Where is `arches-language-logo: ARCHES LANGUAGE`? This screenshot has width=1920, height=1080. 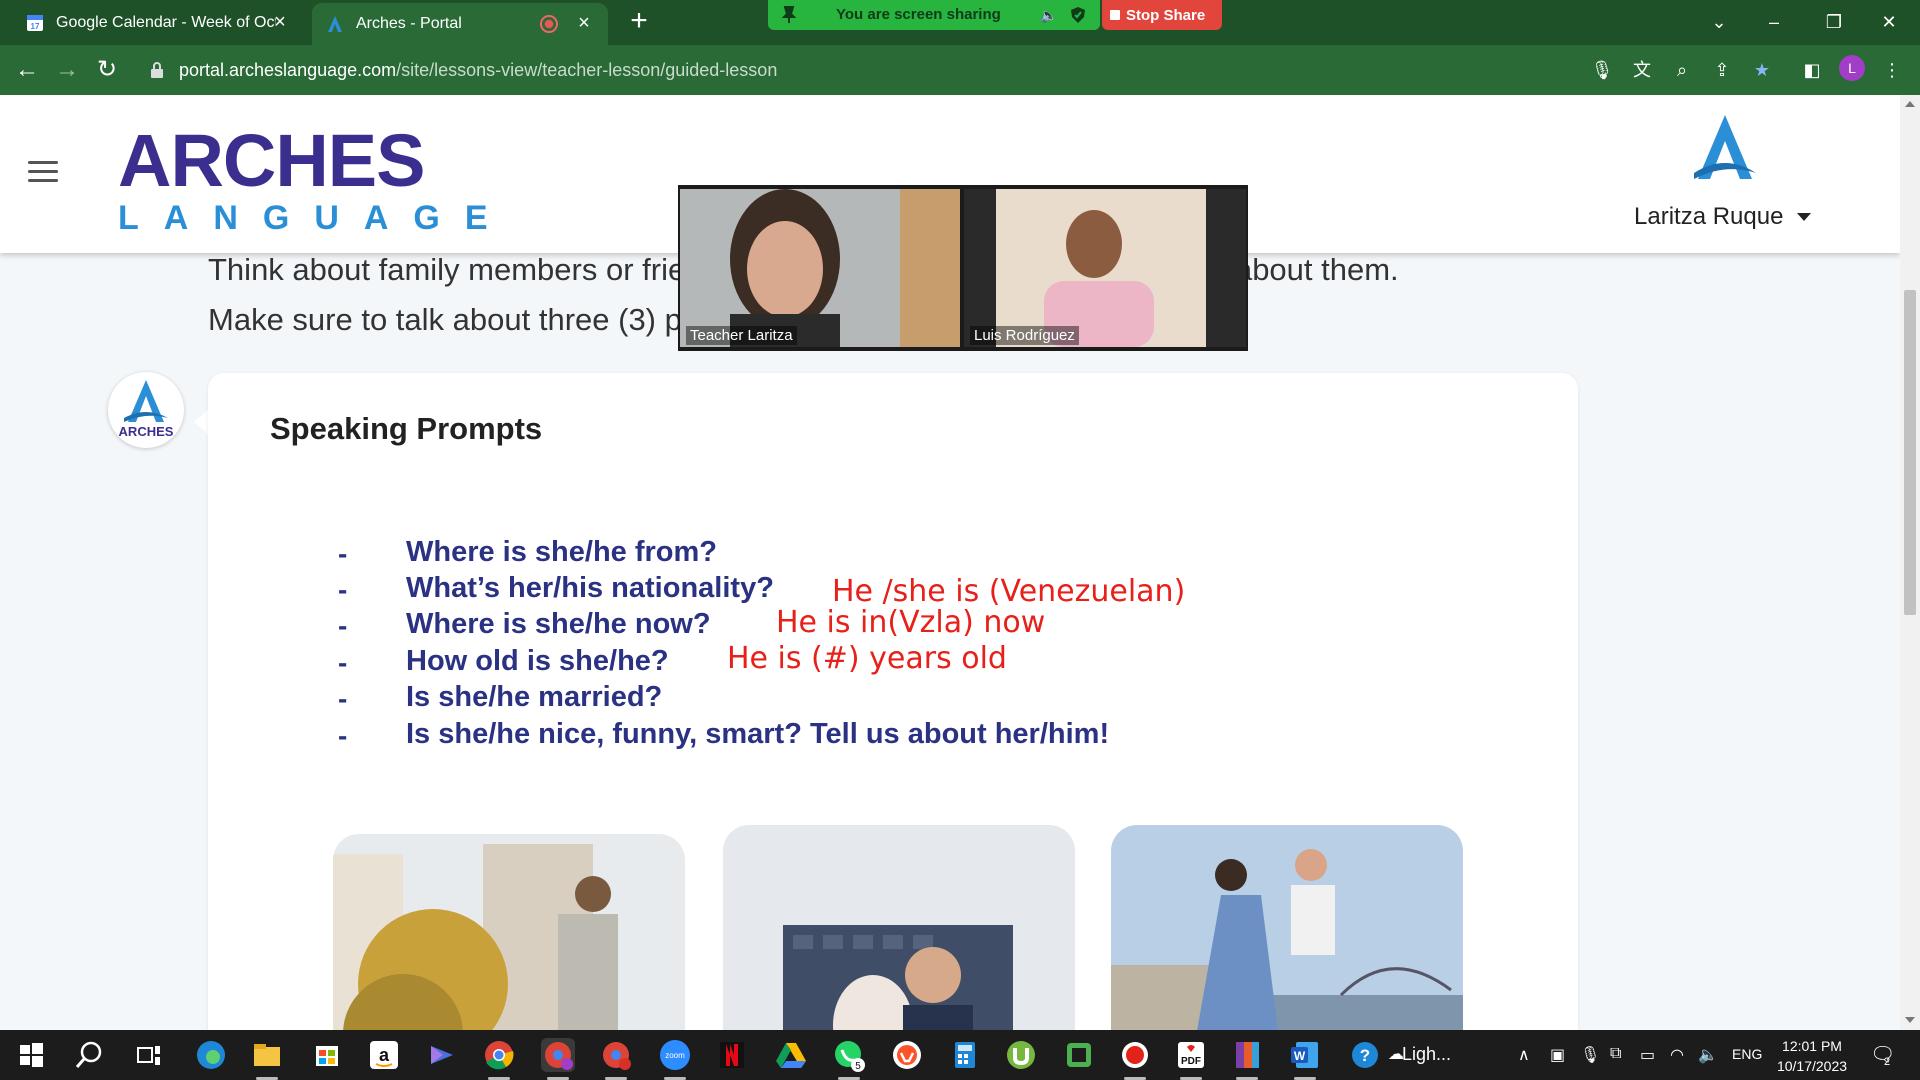
arches-language-logo: ARCHES LANGUAGE is located at coordinates (303, 178).